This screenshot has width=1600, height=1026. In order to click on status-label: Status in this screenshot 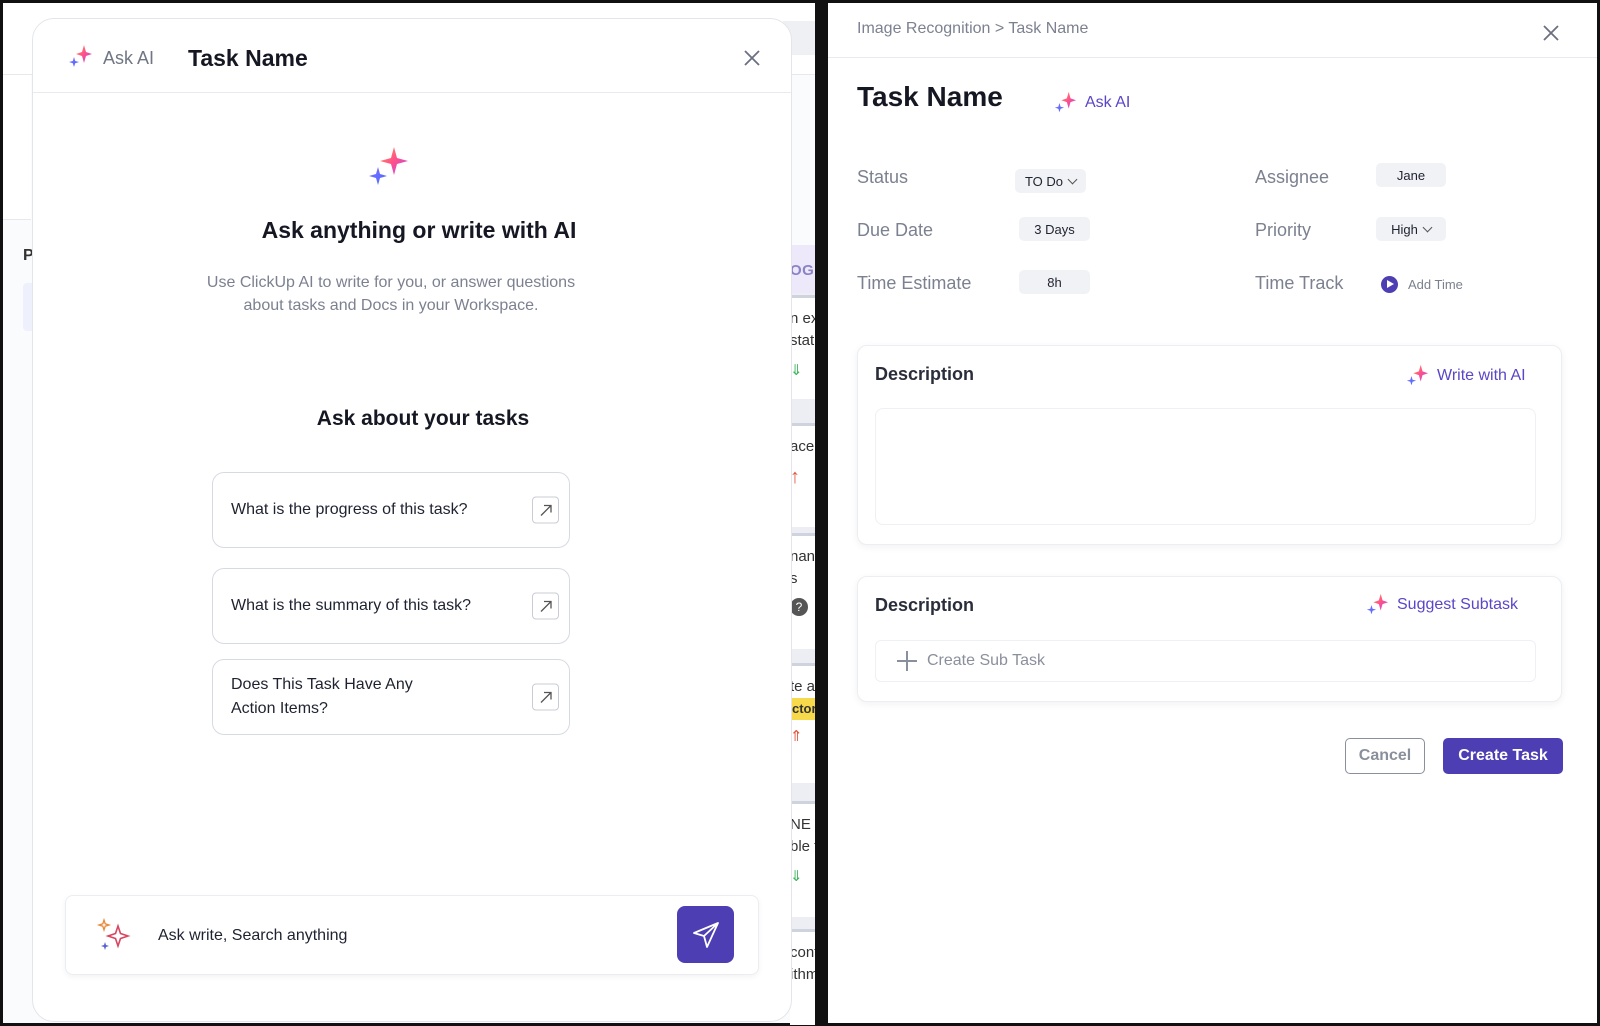, I will do `click(883, 177)`.